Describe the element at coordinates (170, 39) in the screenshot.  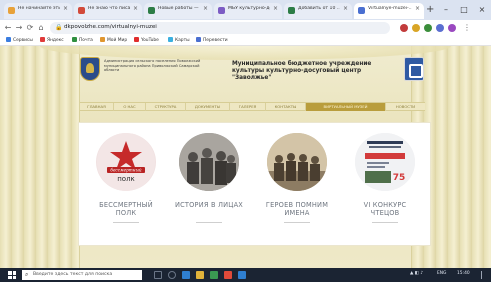
I see `maps-icon` at that location.